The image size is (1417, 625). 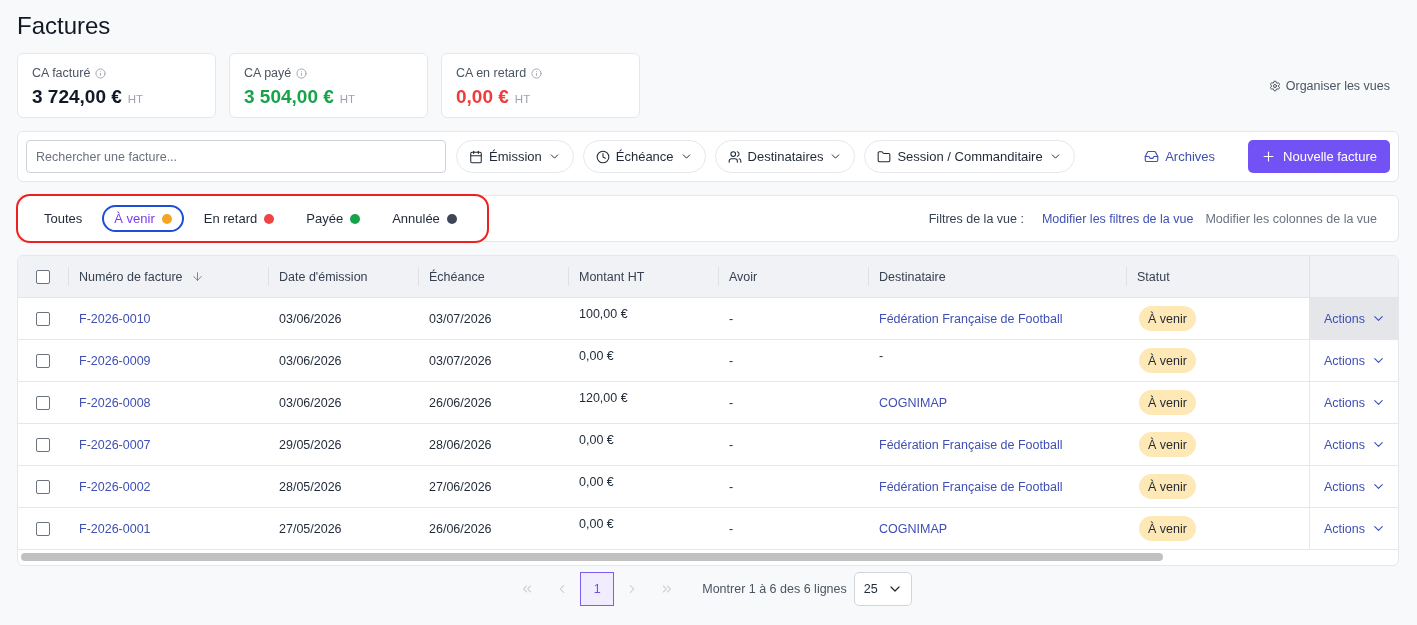 I want to click on amount-cell-text: 100,00 €, so click(x=603, y=314).